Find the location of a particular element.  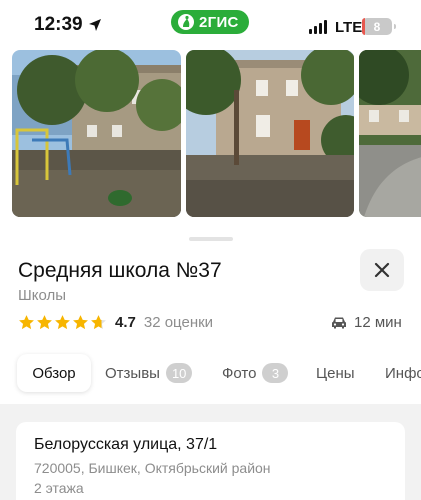

place-category: Школы is located at coordinates (42, 295).